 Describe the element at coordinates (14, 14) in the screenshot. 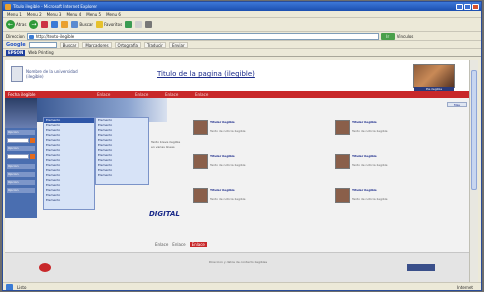

I see `menu-item: Menu 1` at that location.